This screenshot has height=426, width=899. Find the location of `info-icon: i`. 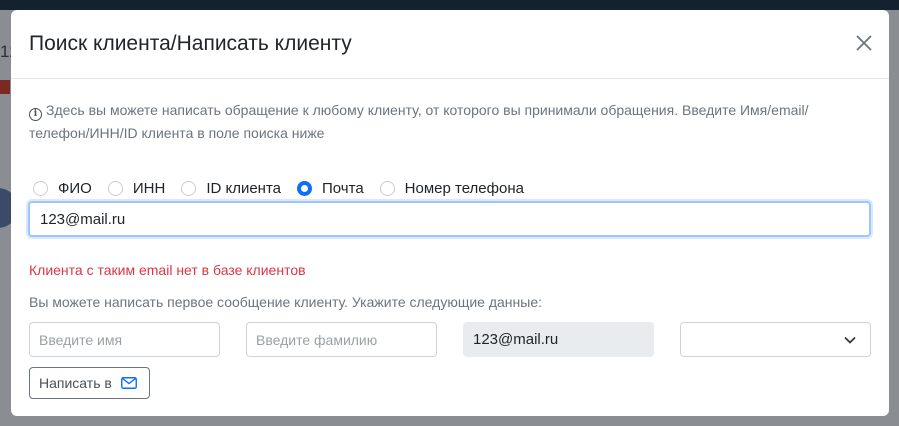

info-icon: i is located at coordinates (35, 114).